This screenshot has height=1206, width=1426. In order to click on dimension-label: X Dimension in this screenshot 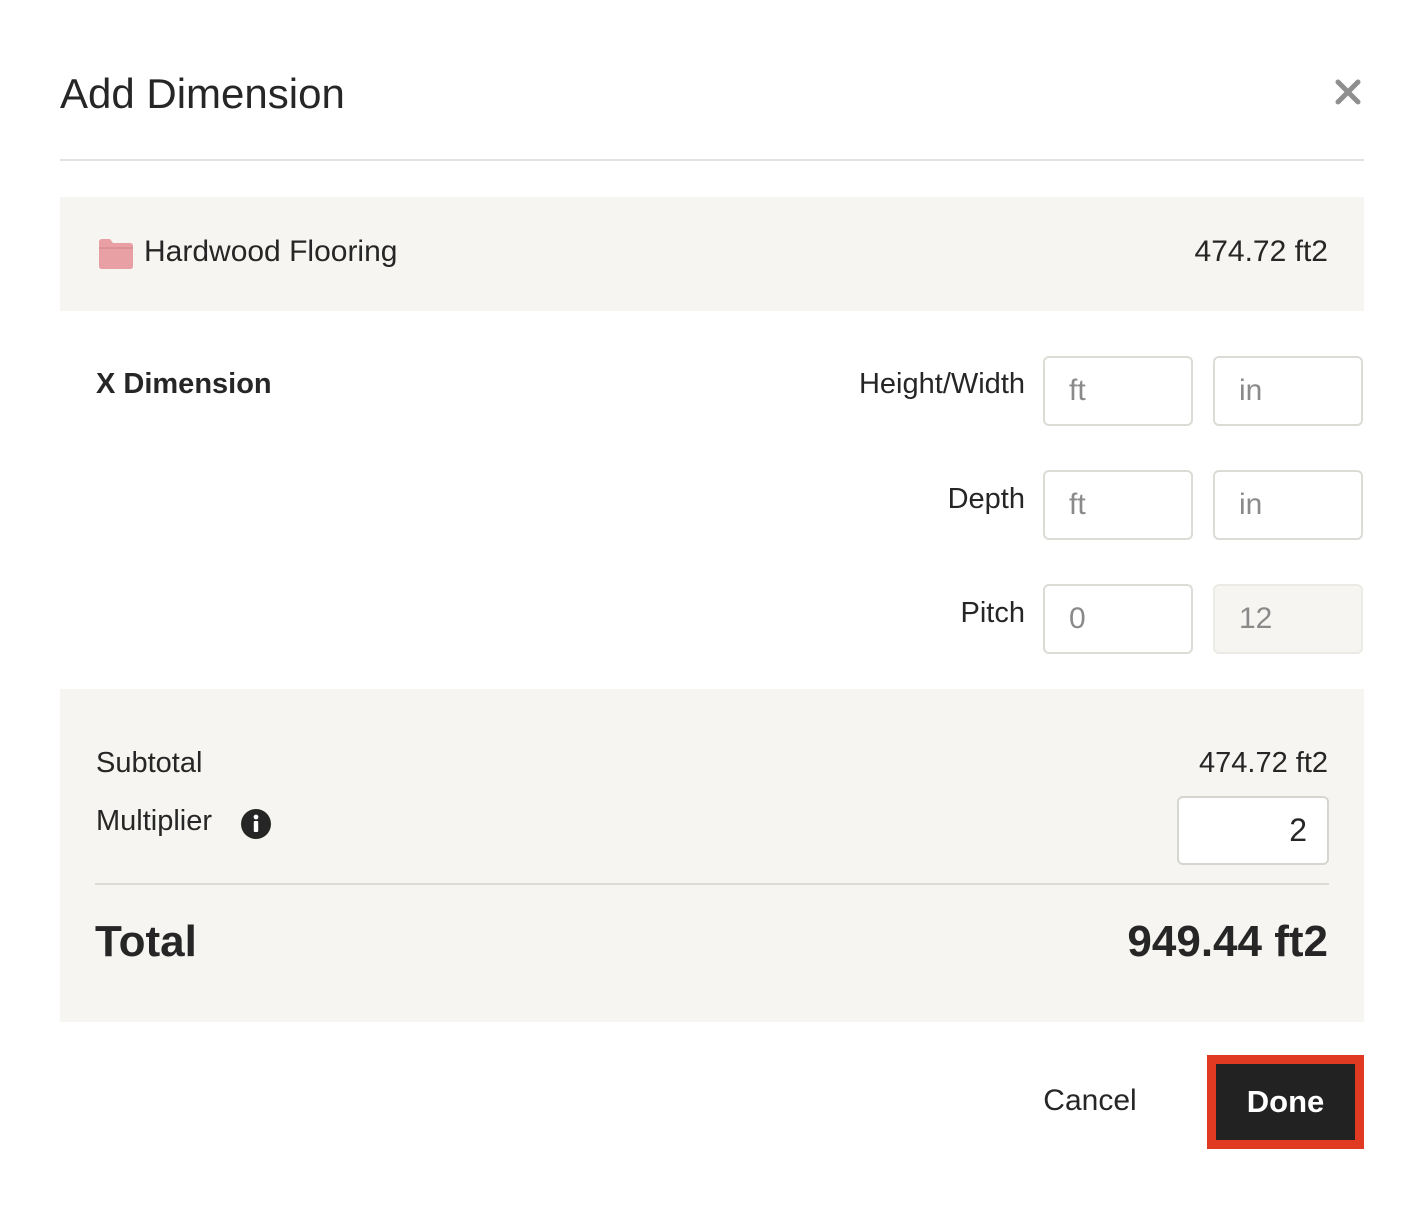, I will do `click(184, 384)`.